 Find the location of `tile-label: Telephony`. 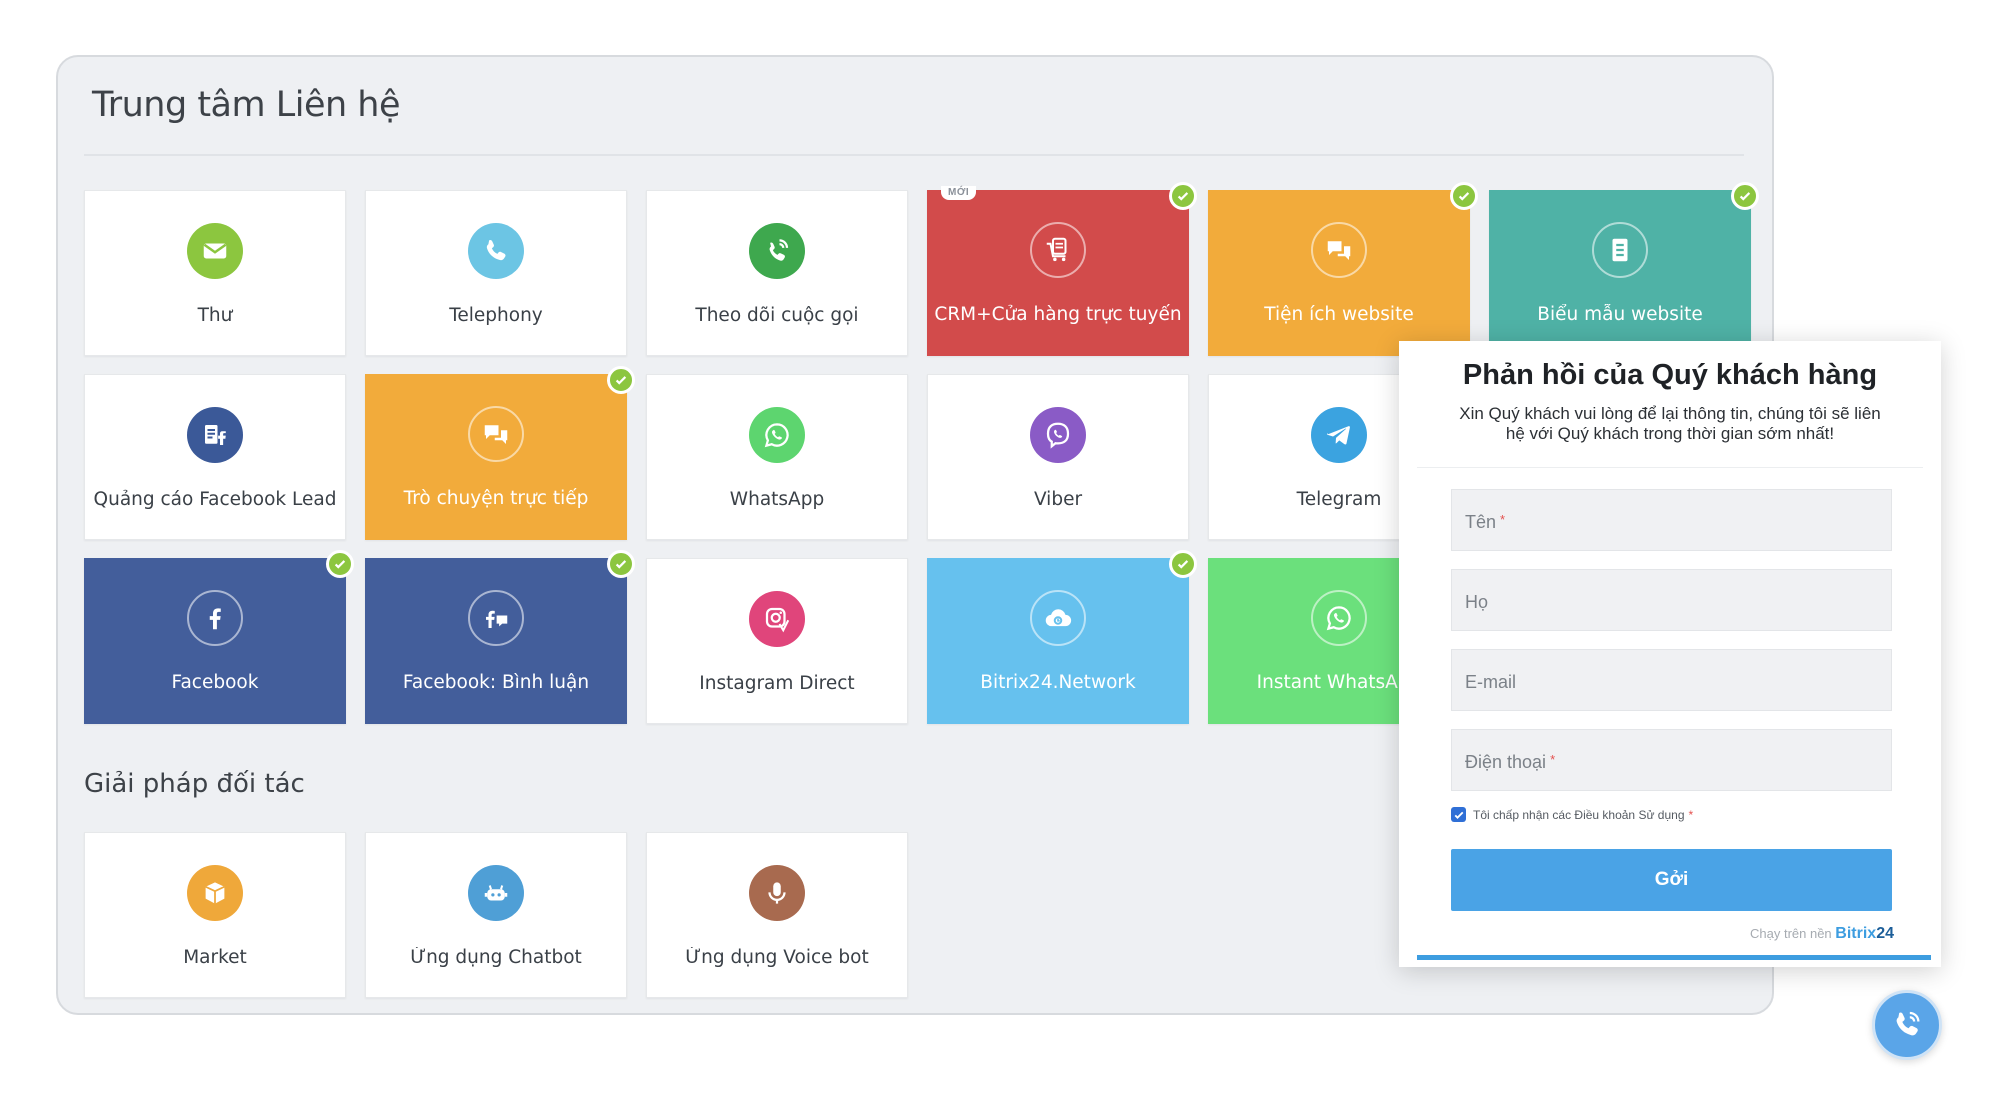

tile-label: Telephony is located at coordinates (496, 315).